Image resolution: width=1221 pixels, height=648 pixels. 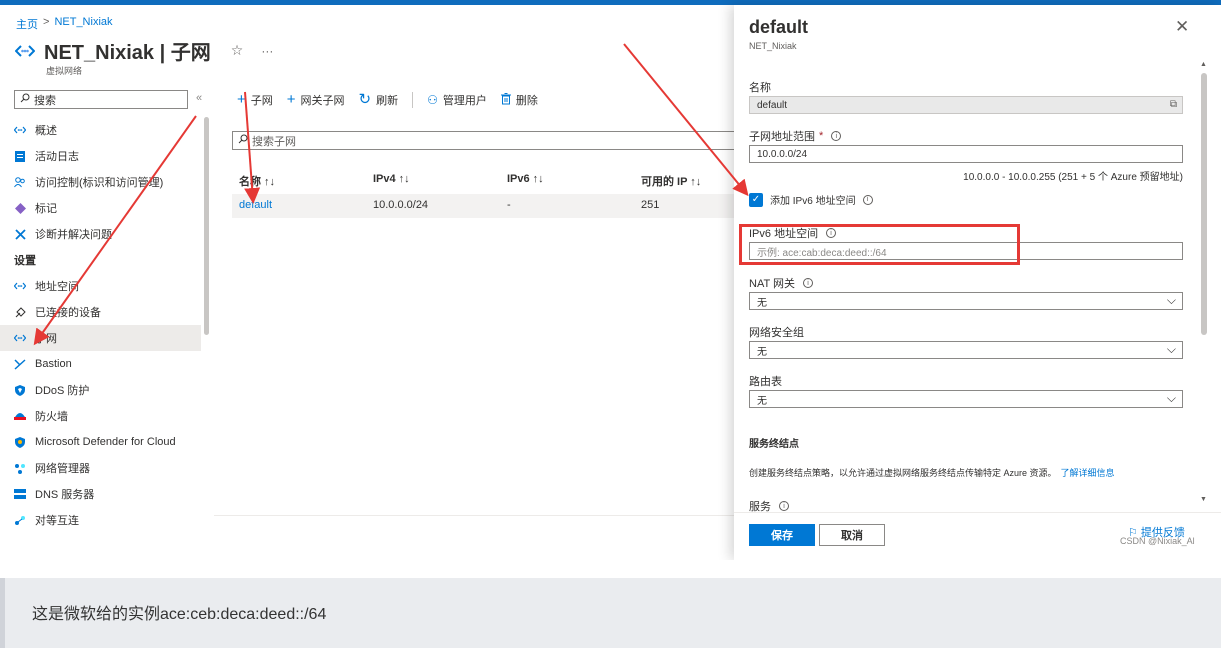 I want to click on manage-users-button: ⚇ 管理用户, so click(x=457, y=100).